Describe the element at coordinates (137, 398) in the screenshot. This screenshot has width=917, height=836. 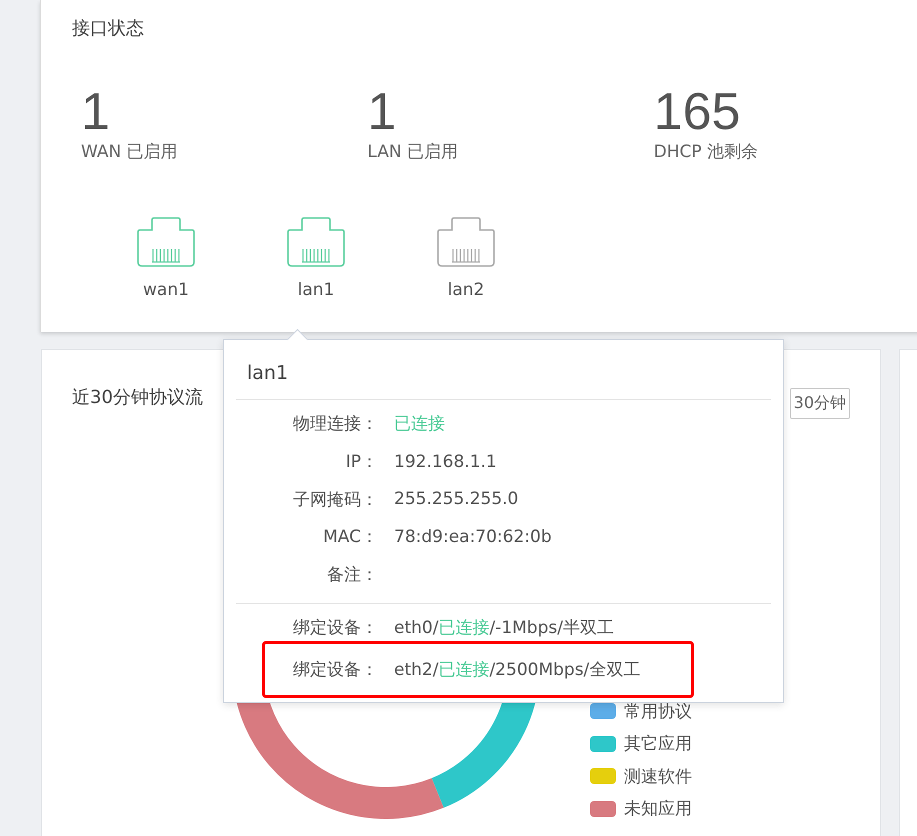
I see `card-title: 近30分钟协议流` at that location.